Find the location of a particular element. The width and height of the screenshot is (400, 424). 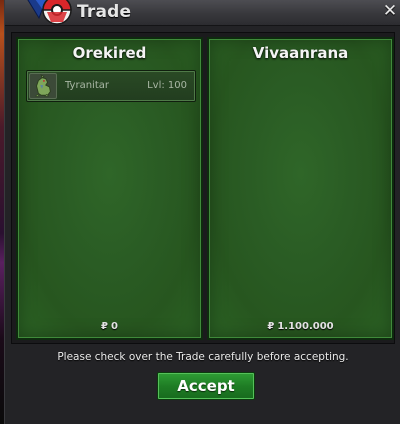

money-amount: 0 is located at coordinates (114, 326).